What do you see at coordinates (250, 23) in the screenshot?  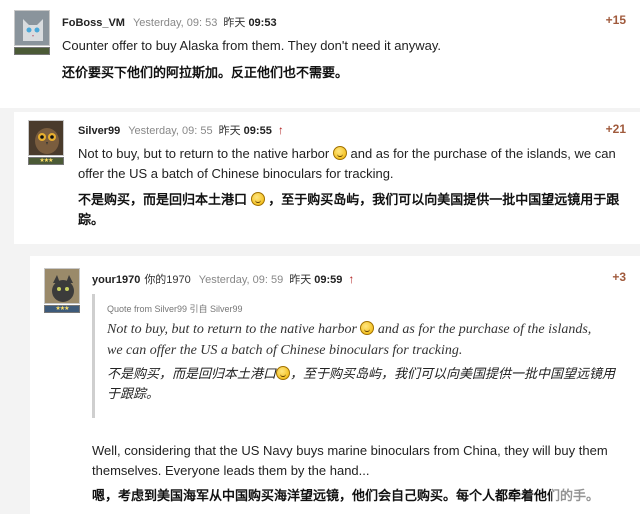 I see `timestamp-cn: 昨天 09:53` at bounding box center [250, 23].